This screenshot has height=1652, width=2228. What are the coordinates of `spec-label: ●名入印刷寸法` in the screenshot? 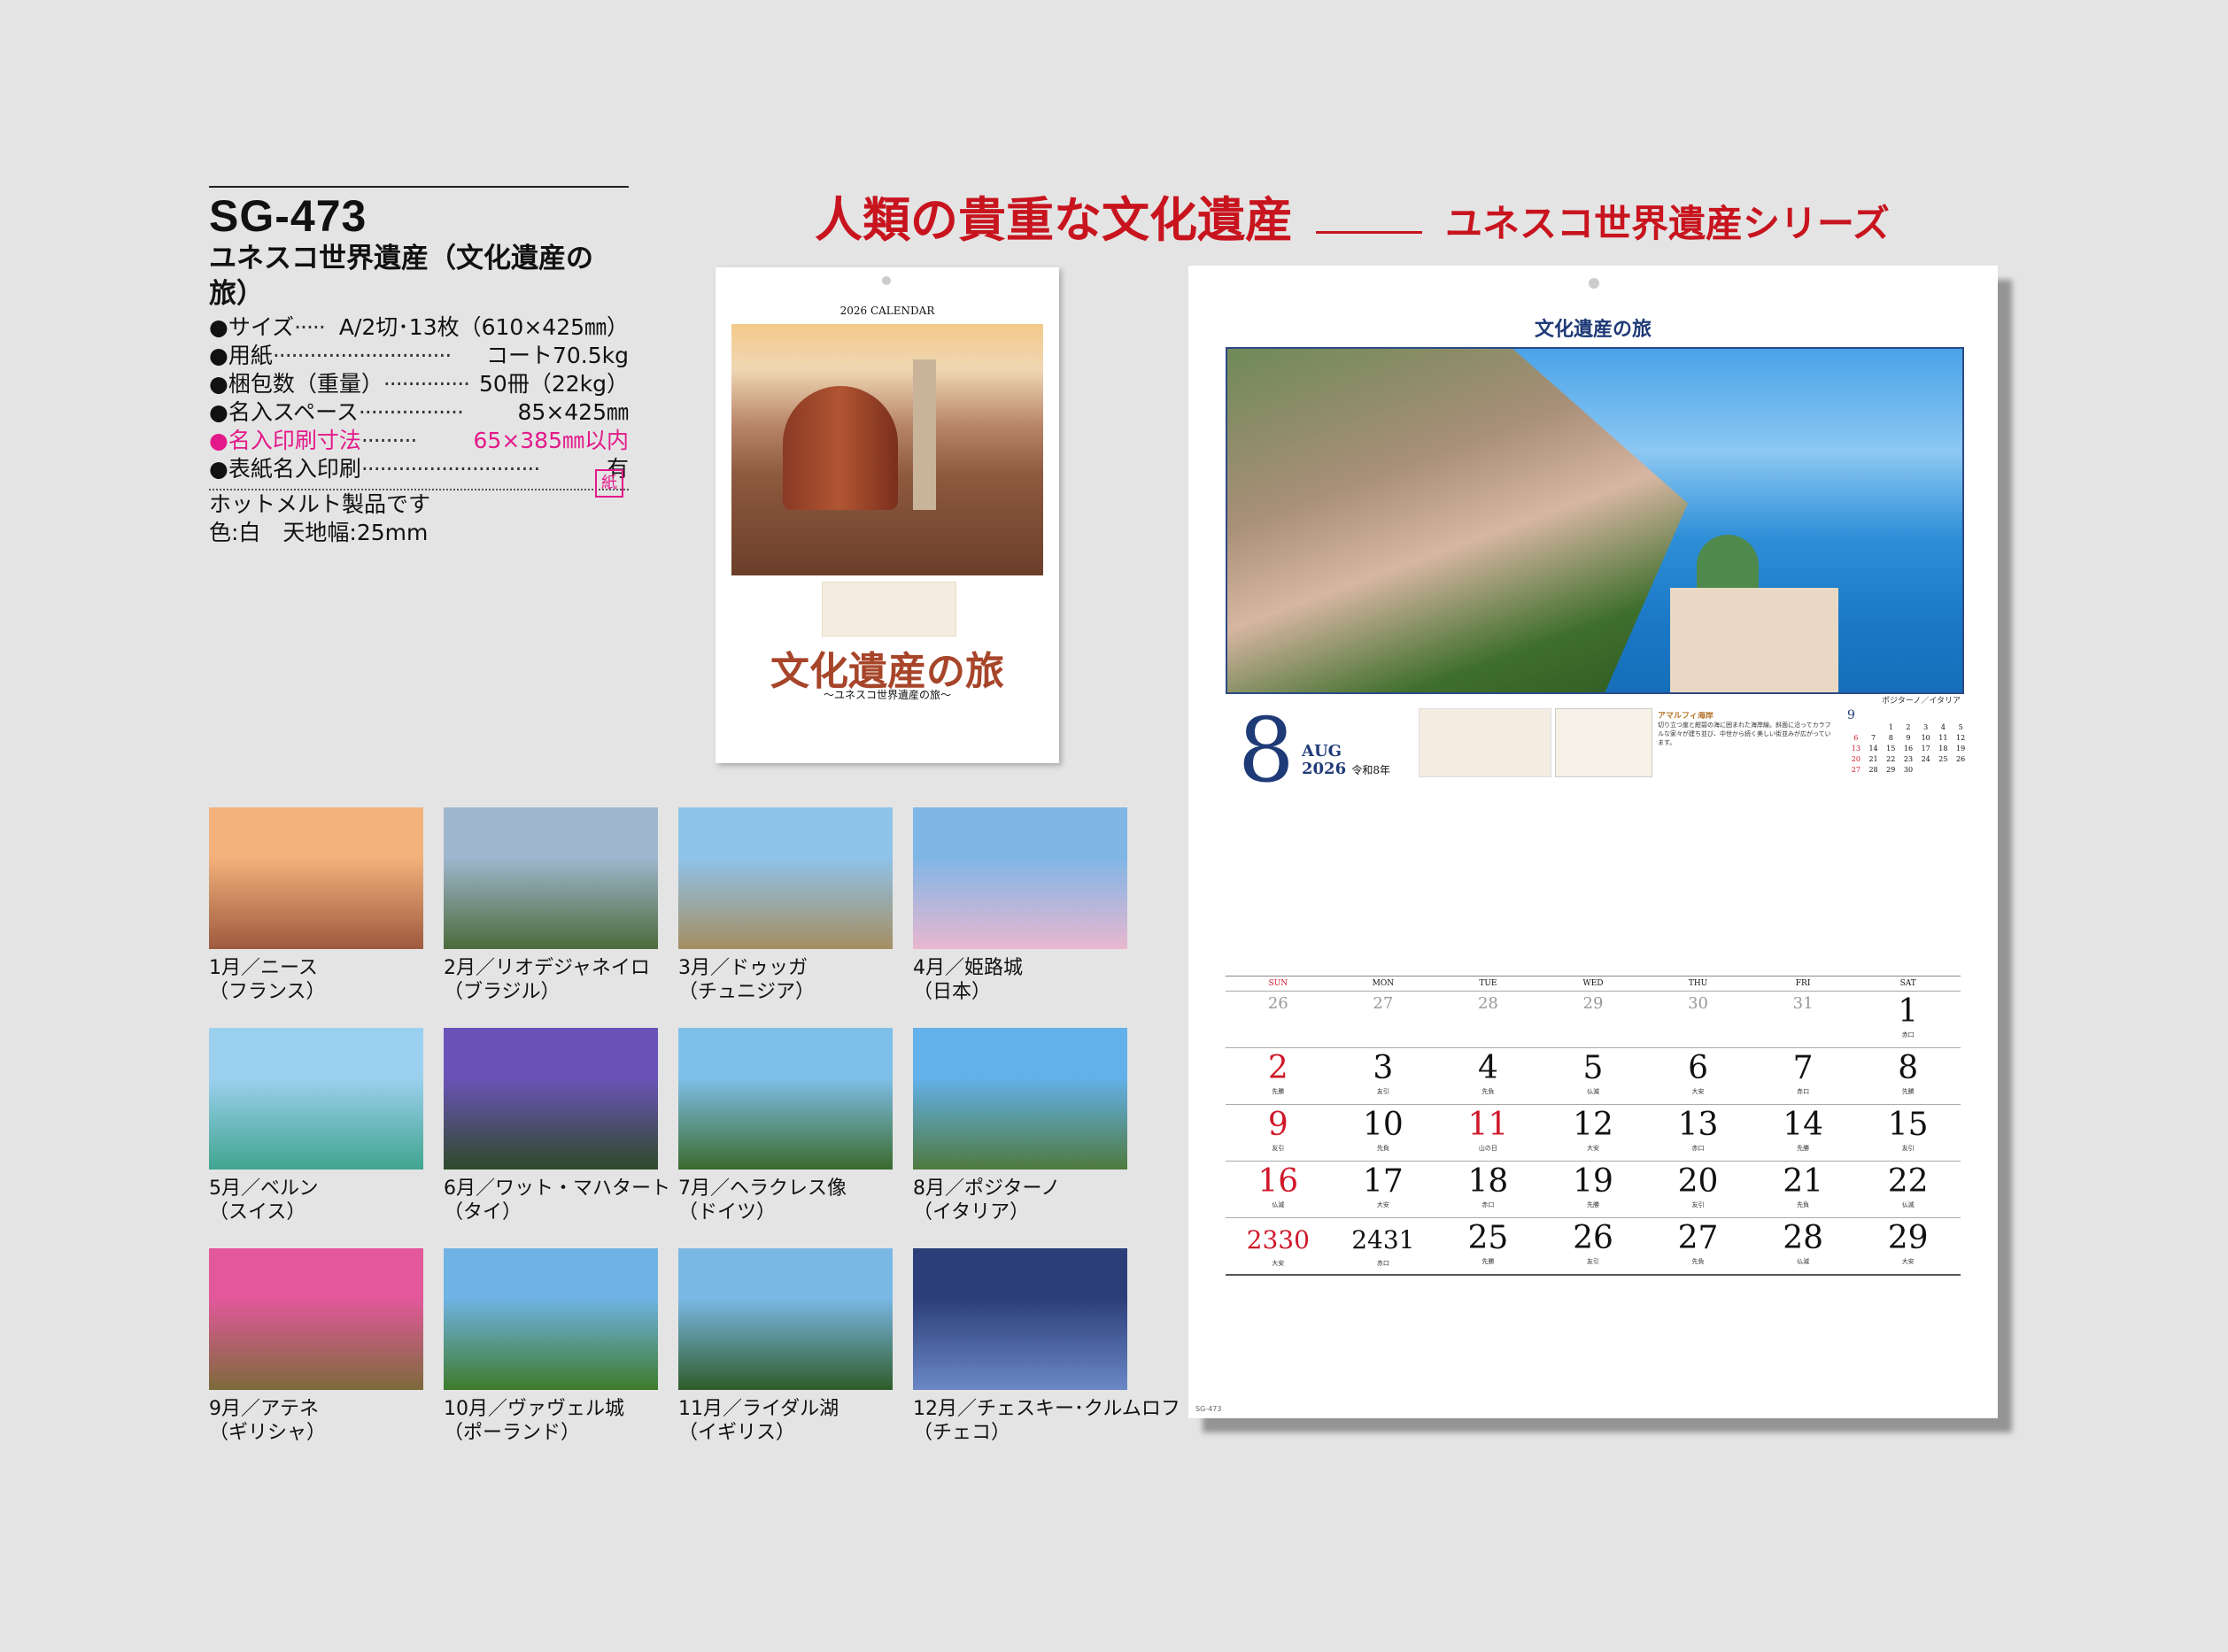 It's located at (285, 440).